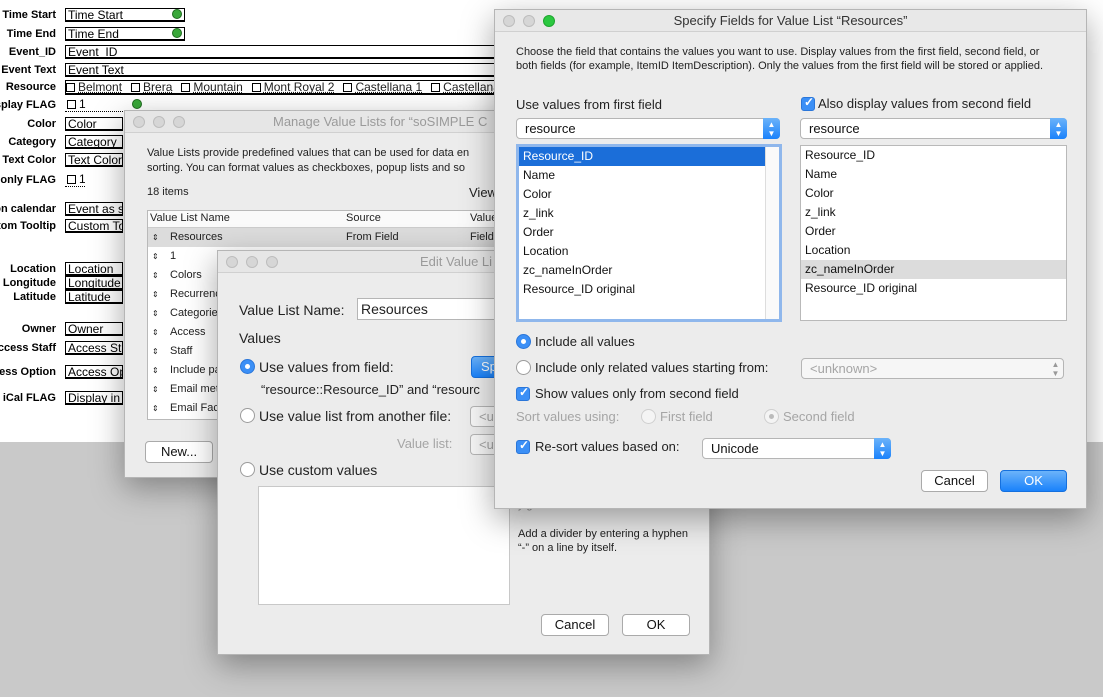 The image size is (1103, 697). Describe the element at coordinates (94, 209) in the screenshot. I see `layout-field: Event as s` at that location.